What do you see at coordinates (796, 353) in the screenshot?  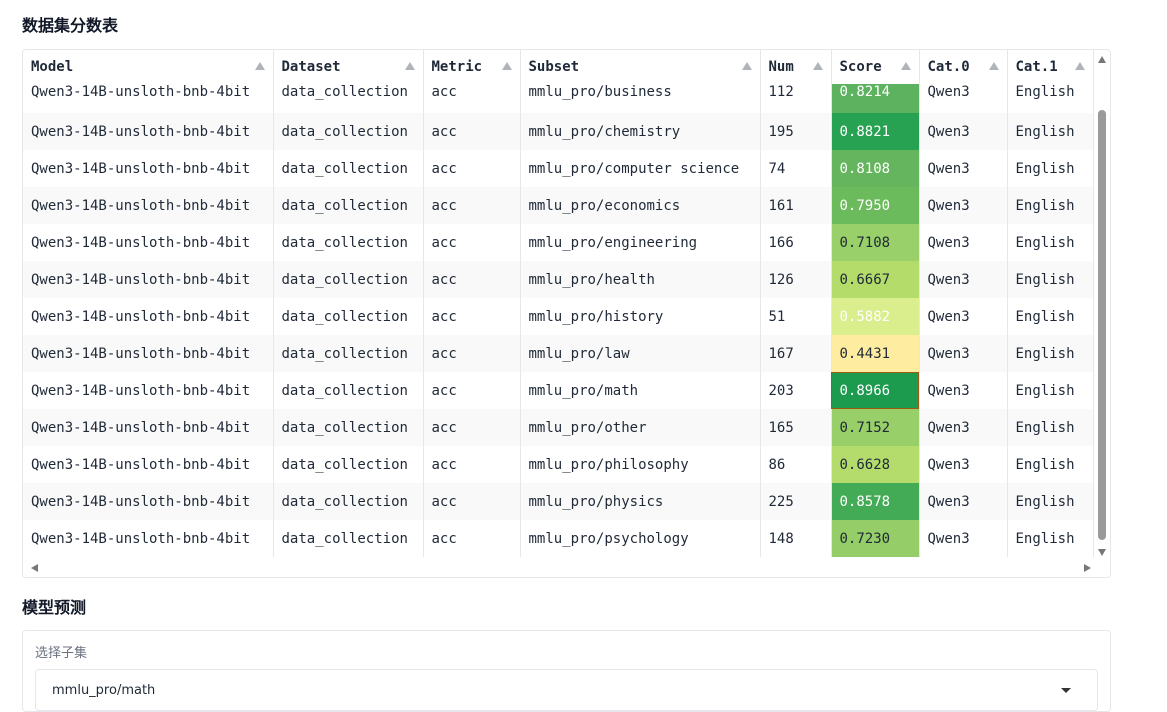 I see `num-cell: 167` at bounding box center [796, 353].